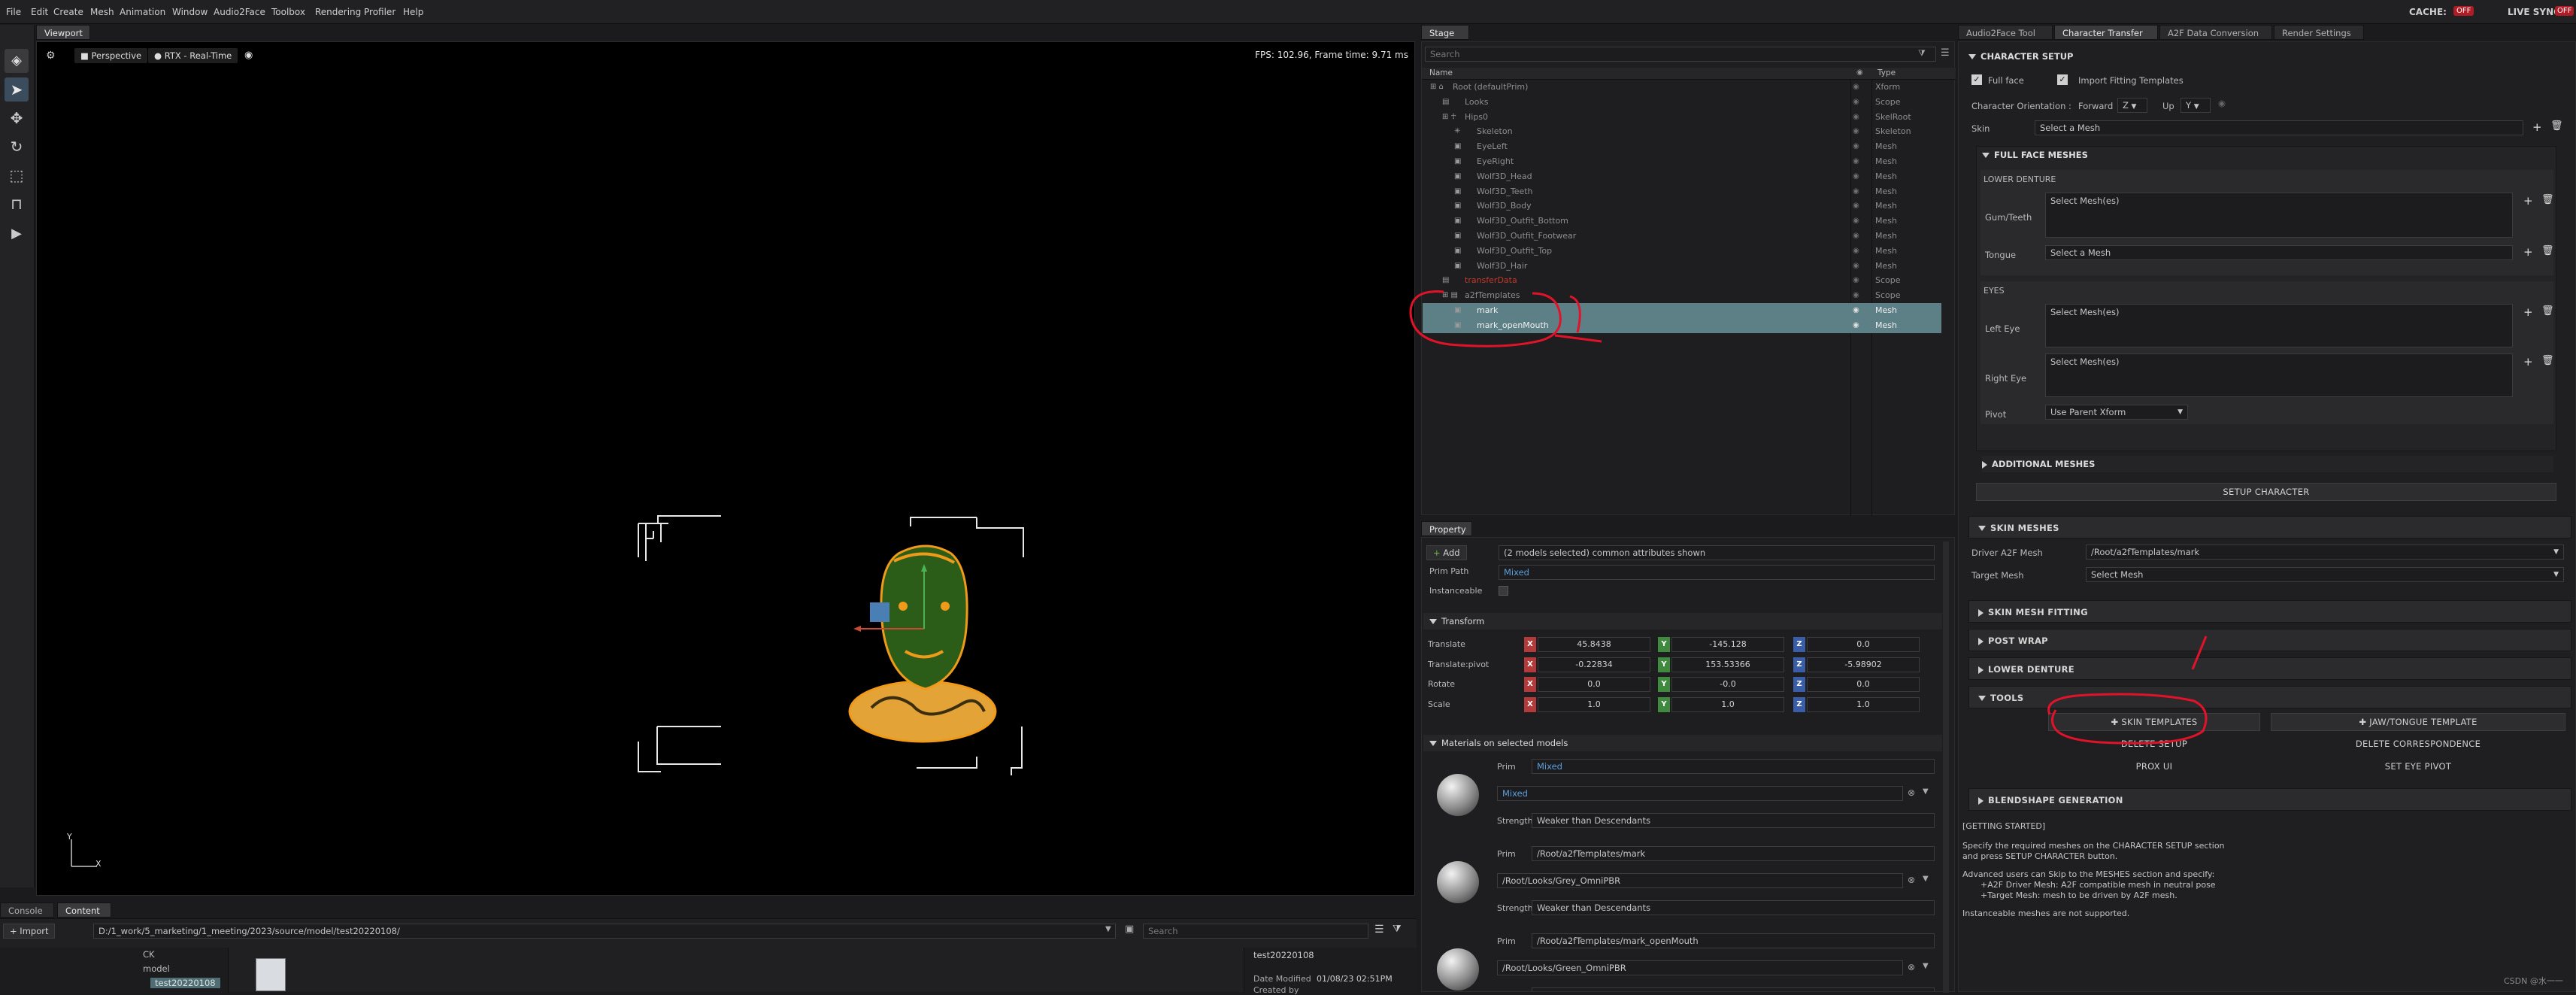 Image resolution: width=2576 pixels, height=995 pixels. What do you see at coordinates (2116, 413) in the screenshot?
I see `pivot-select: Use Parent Xform ▼` at bounding box center [2116, 413].